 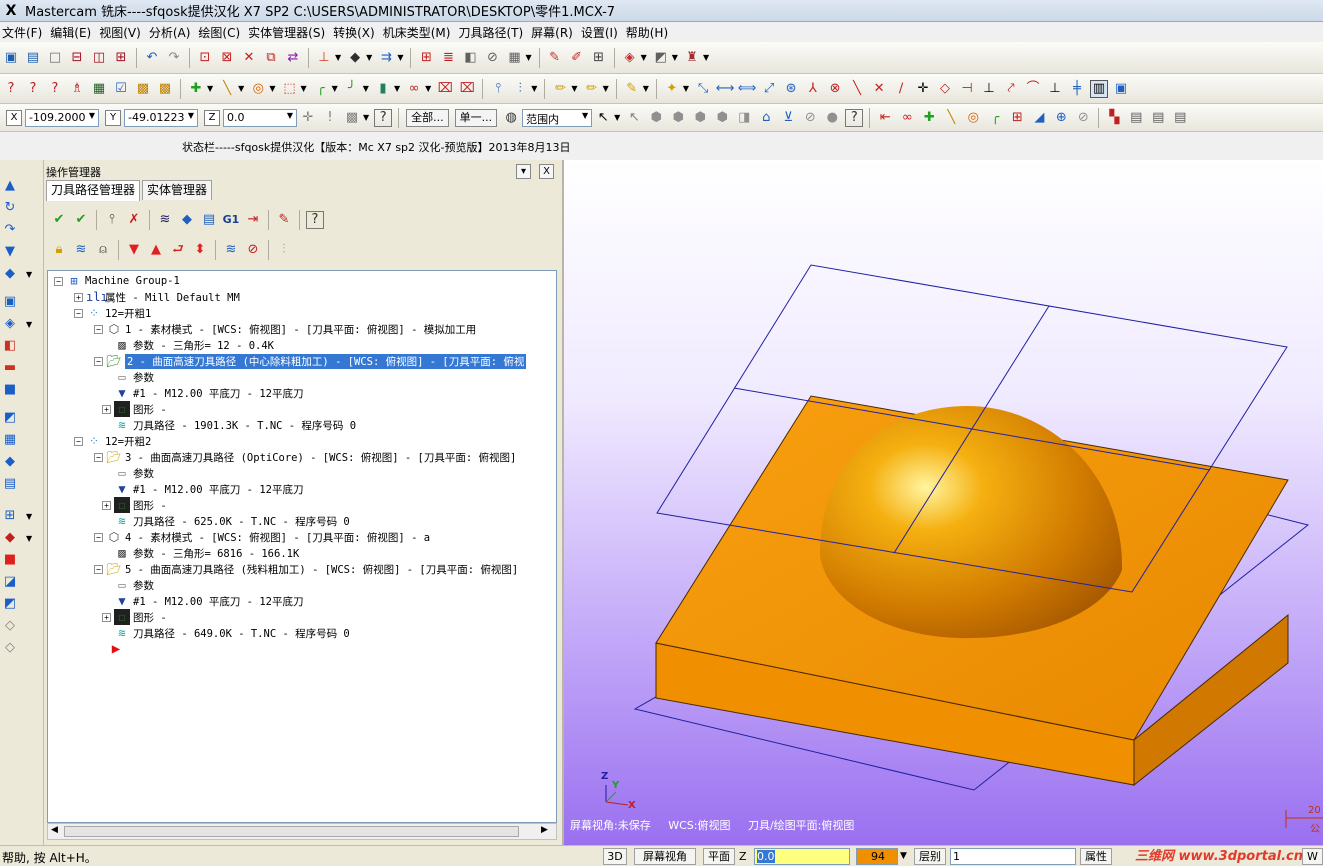 What do you see at coordinates (356, 32) in the screenshot?
I see `menu-xform: 转换(X)` at bounding box center [356, 32].